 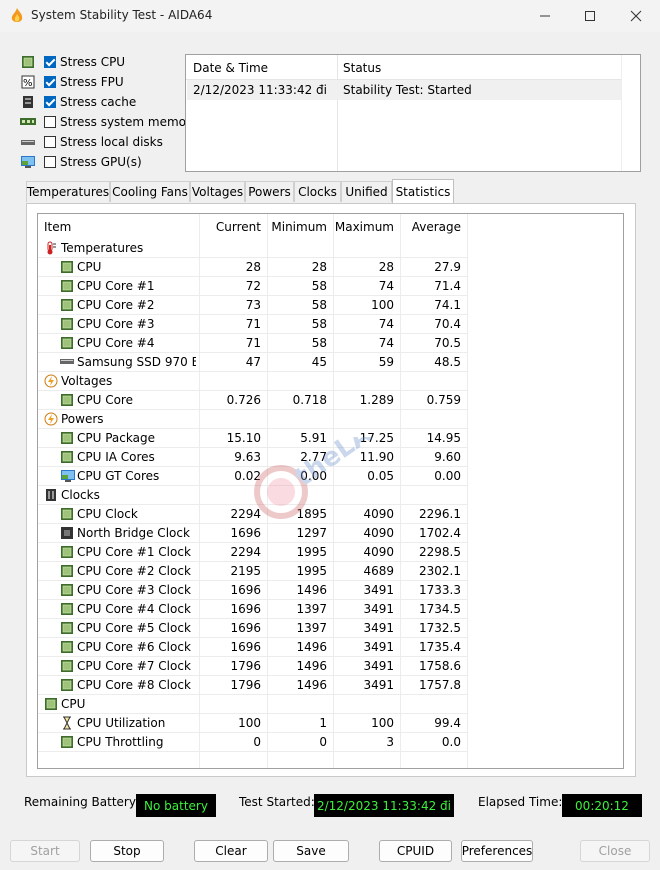 What do you see at coordinates (317, 191) in the screenshot?
I see `tab-clocks: Clocks` at bounding box center [317, 191].